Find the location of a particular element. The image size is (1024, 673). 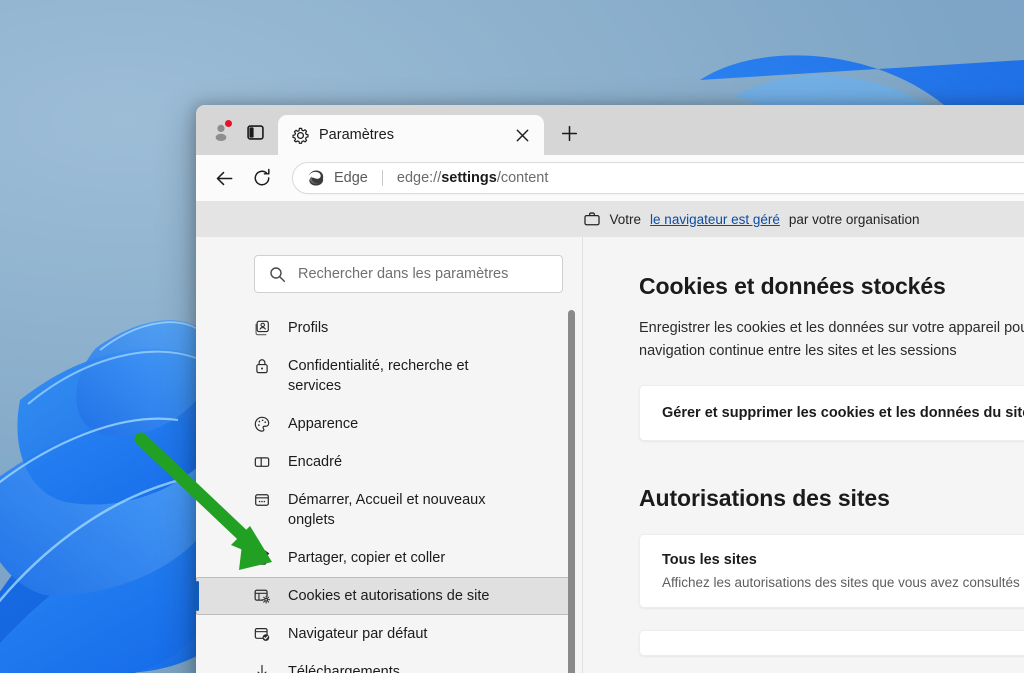

sidebar-item-apparence: Apparence is located at coordinates (389, 424).